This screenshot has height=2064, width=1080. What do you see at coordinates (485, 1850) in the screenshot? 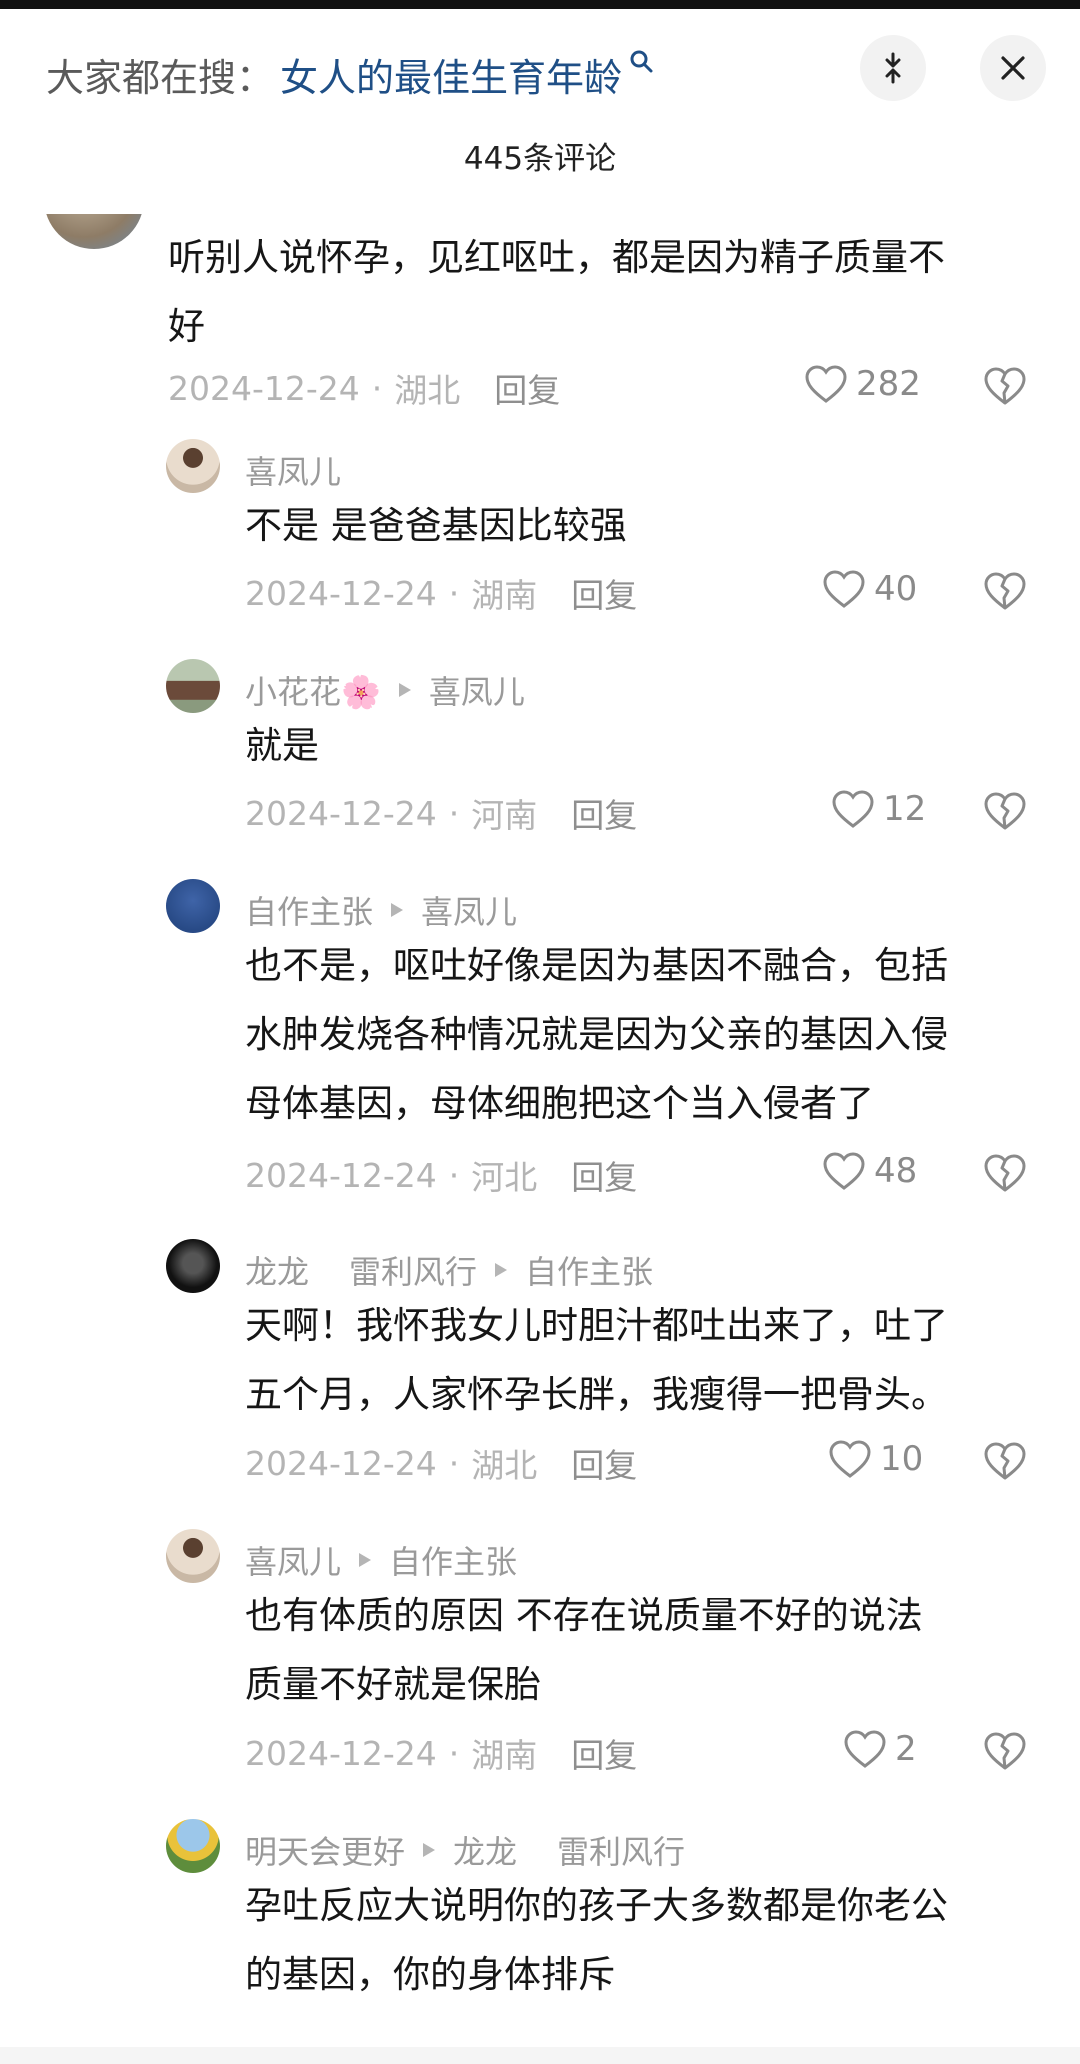
I see `reply-to-name: 龙龙` at bounding box center [485, 1850].